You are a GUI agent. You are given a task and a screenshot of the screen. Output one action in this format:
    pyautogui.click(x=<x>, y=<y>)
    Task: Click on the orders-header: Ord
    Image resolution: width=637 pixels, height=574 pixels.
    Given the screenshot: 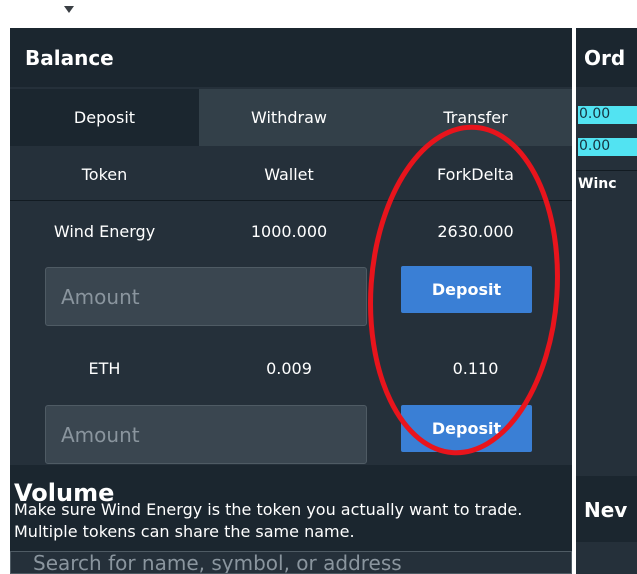 What is the action you would take?
    pyautogui.click(x=606, y=57)
    